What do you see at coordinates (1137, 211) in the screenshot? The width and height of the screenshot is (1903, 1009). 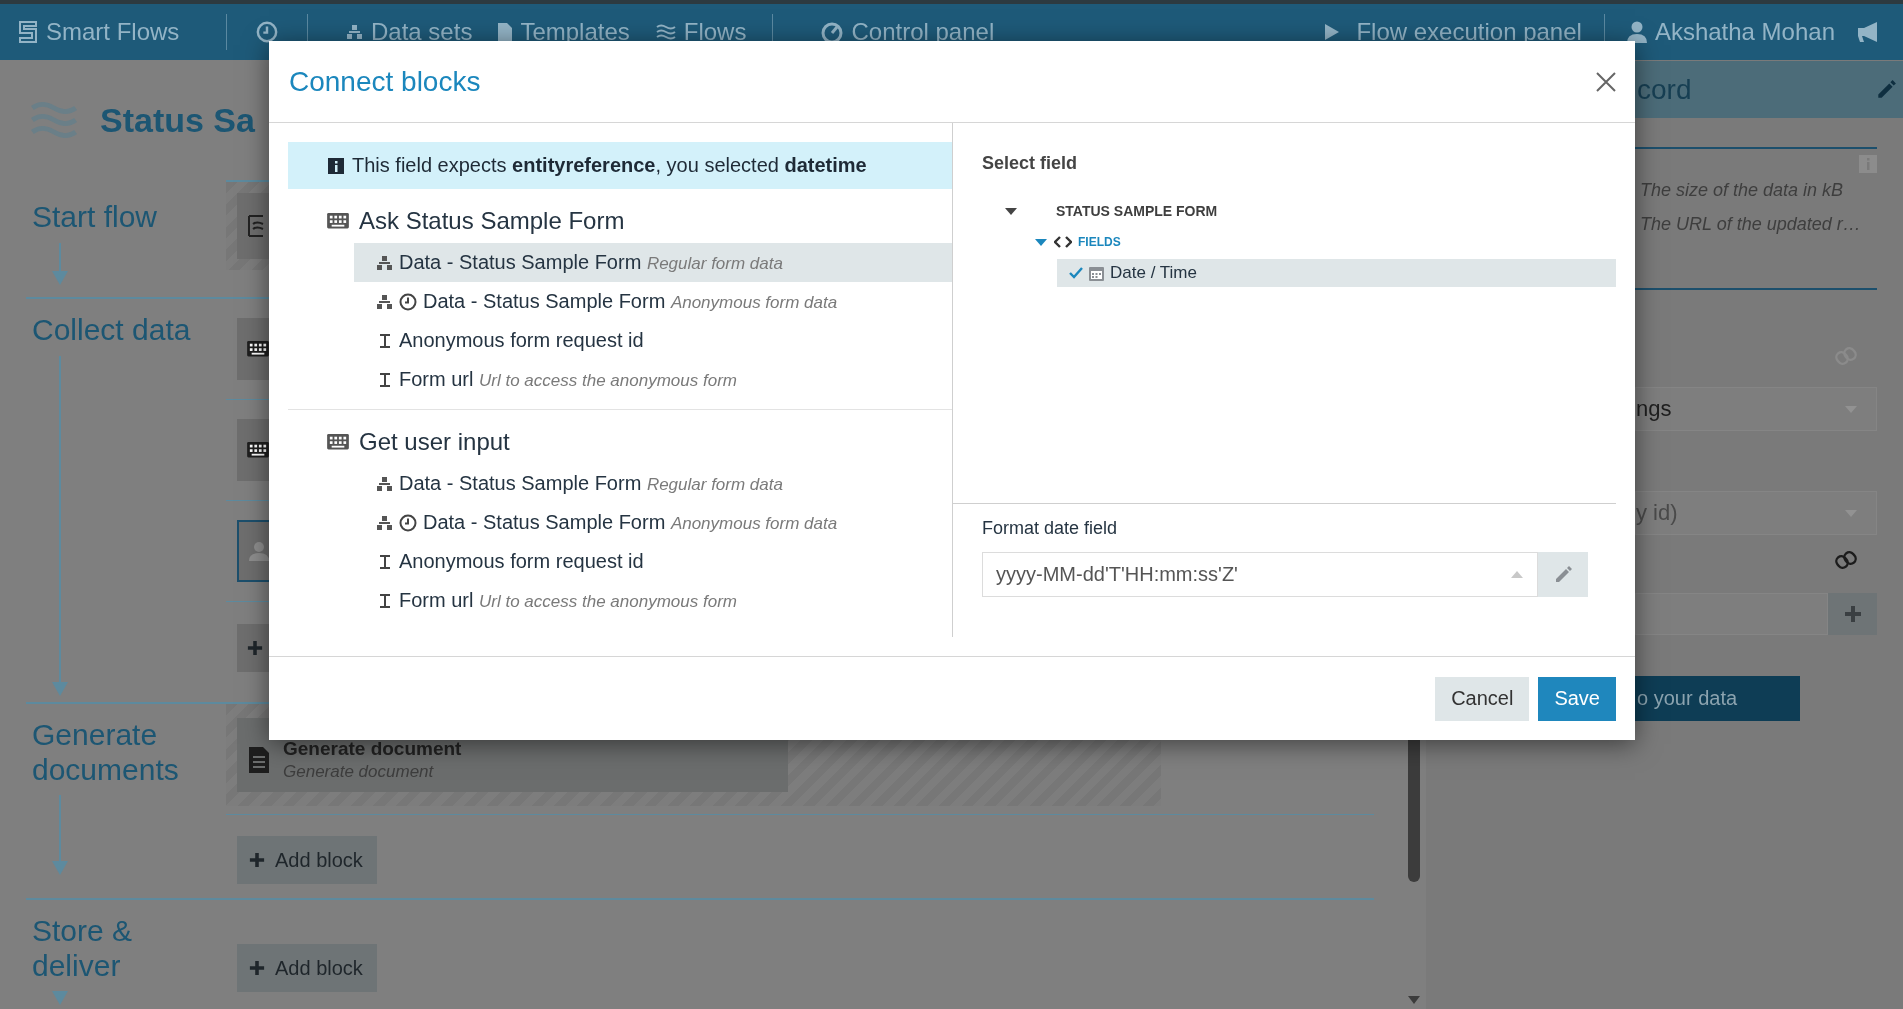 I see `tree-node: STATUS SAMPLE FORM` at bounding box center [1137, 211].